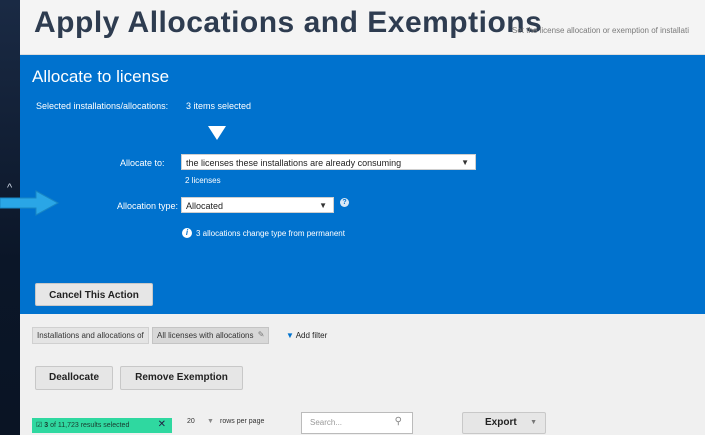  What do you see at coordinates (30, 203) in the screenshot?
I see `right-arrow-icon` at bounding box center [30, 203].